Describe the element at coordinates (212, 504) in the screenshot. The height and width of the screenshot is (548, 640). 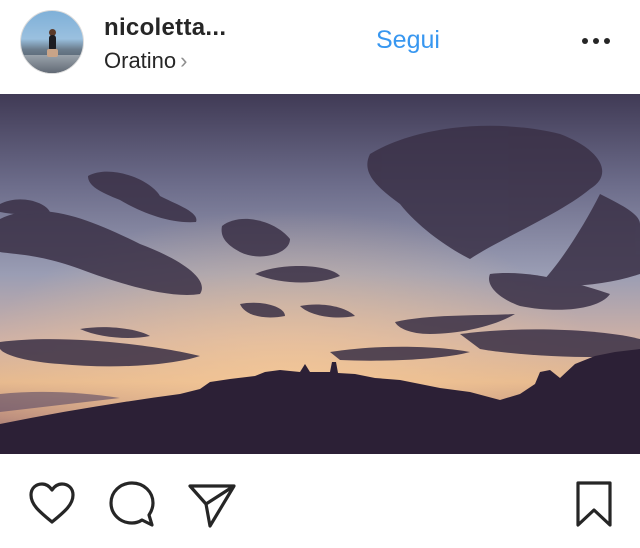
I see `paper-plane-icon` at that location.